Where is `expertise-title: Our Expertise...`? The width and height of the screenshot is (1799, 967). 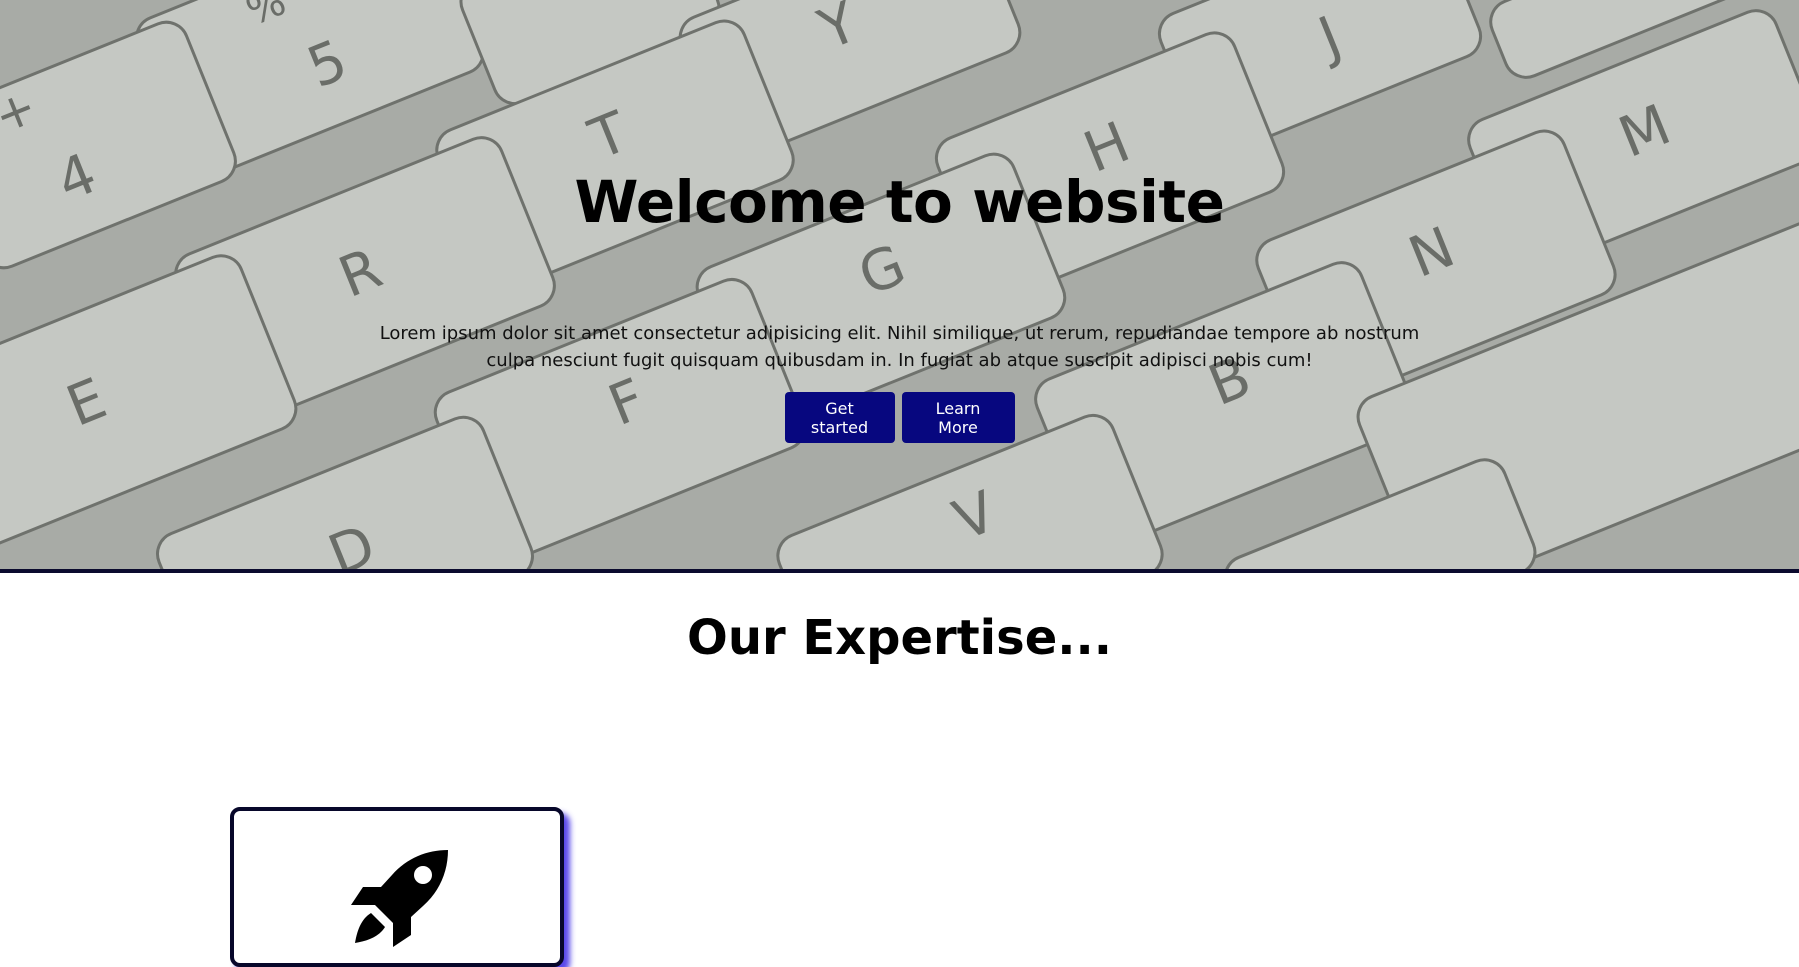
expertise-title: Our Expertise... is located at coordinates (899, 638).